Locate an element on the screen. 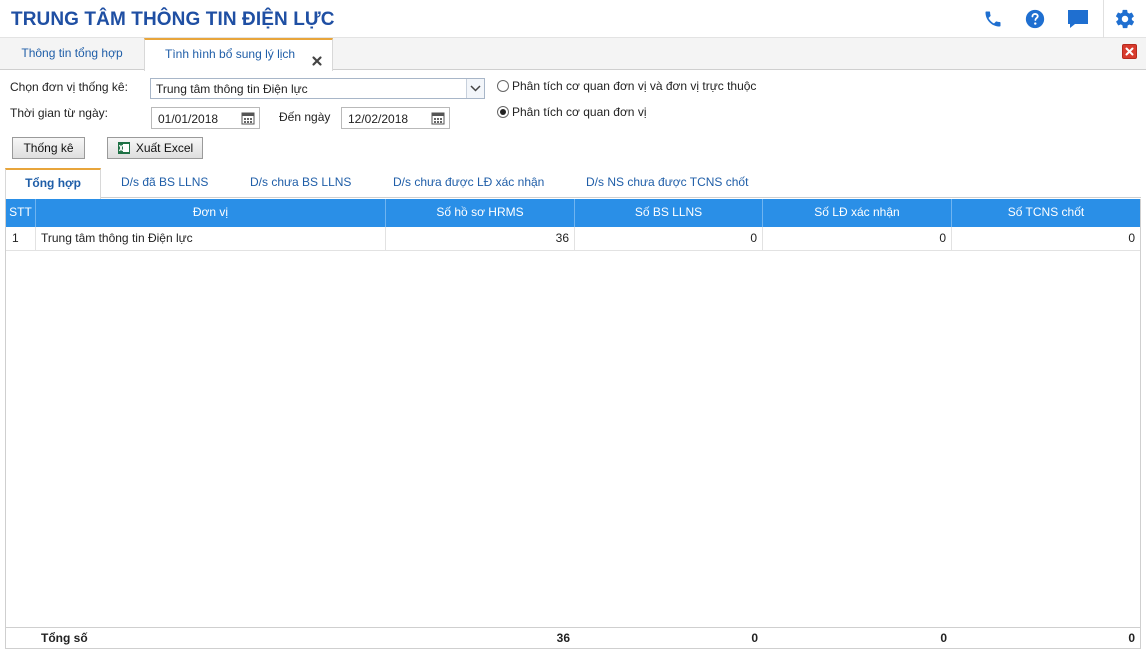 The height and width of the screenshot is (652, 1146). tab-tinh-hinh-bo-sung-ly-lich: Tình hình bổ sung lý lịch is located at coordinates (238, 54).